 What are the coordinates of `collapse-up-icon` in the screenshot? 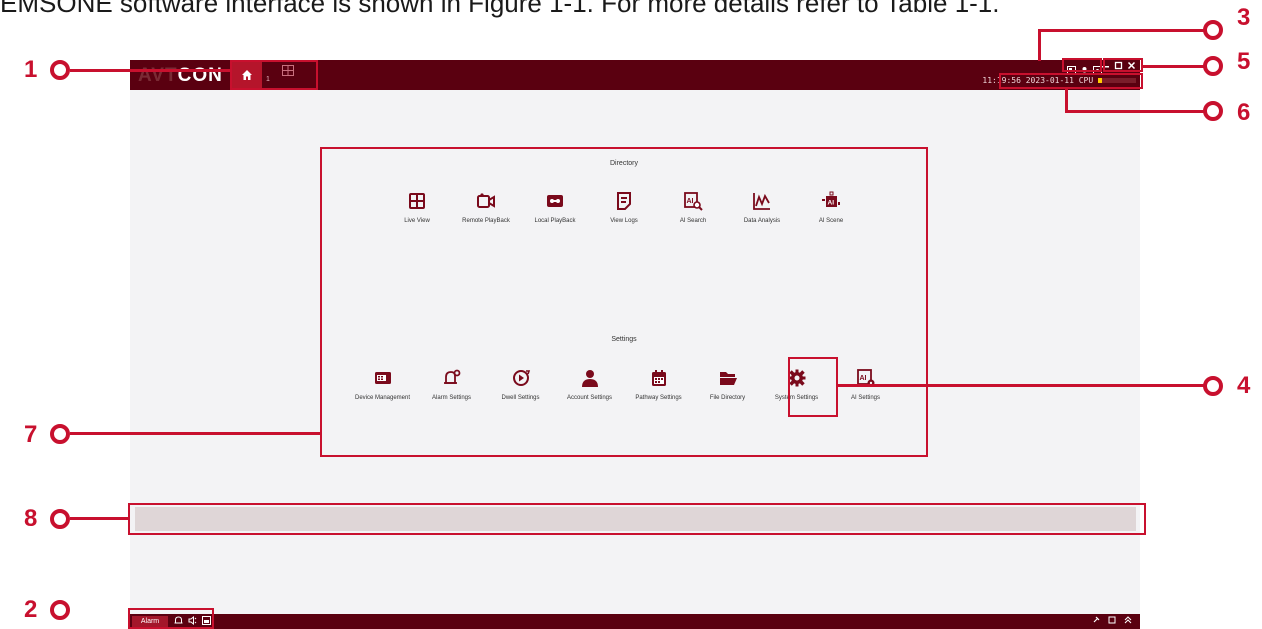 It's located at (1128, 620).